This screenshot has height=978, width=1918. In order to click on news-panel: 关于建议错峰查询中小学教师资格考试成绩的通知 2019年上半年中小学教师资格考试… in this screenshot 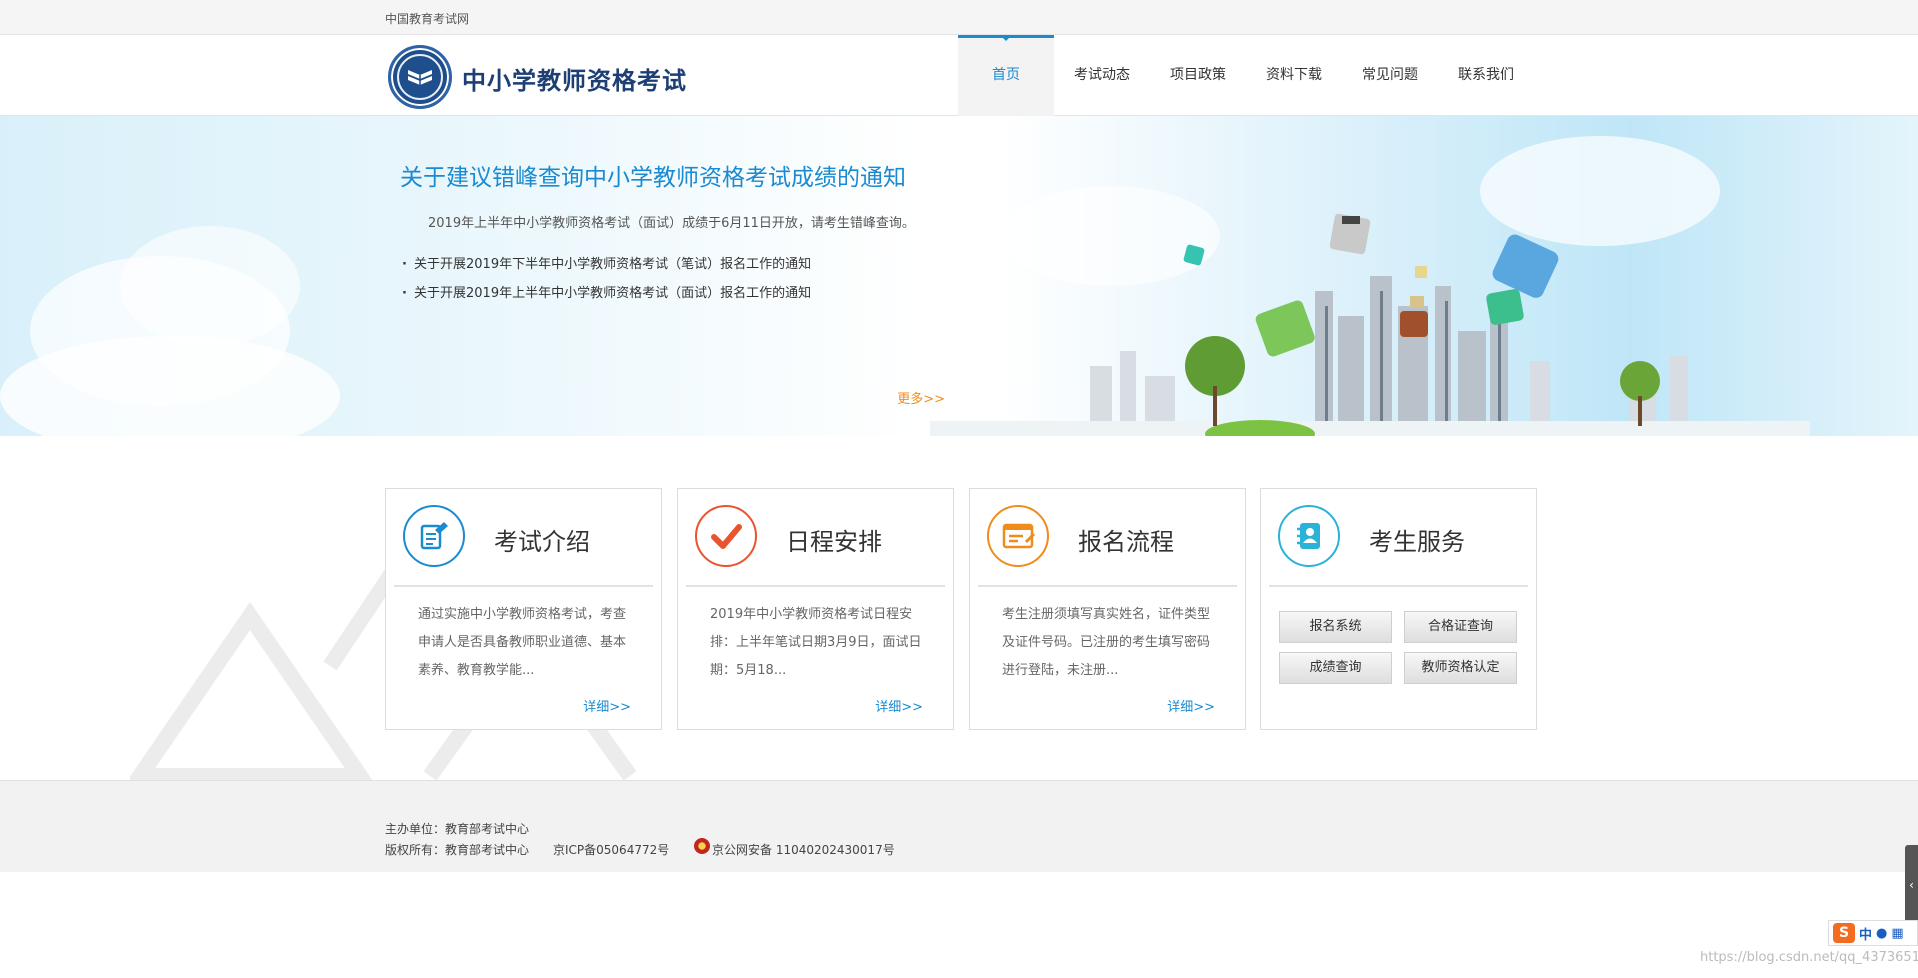, I will do `click(672, 282)`.